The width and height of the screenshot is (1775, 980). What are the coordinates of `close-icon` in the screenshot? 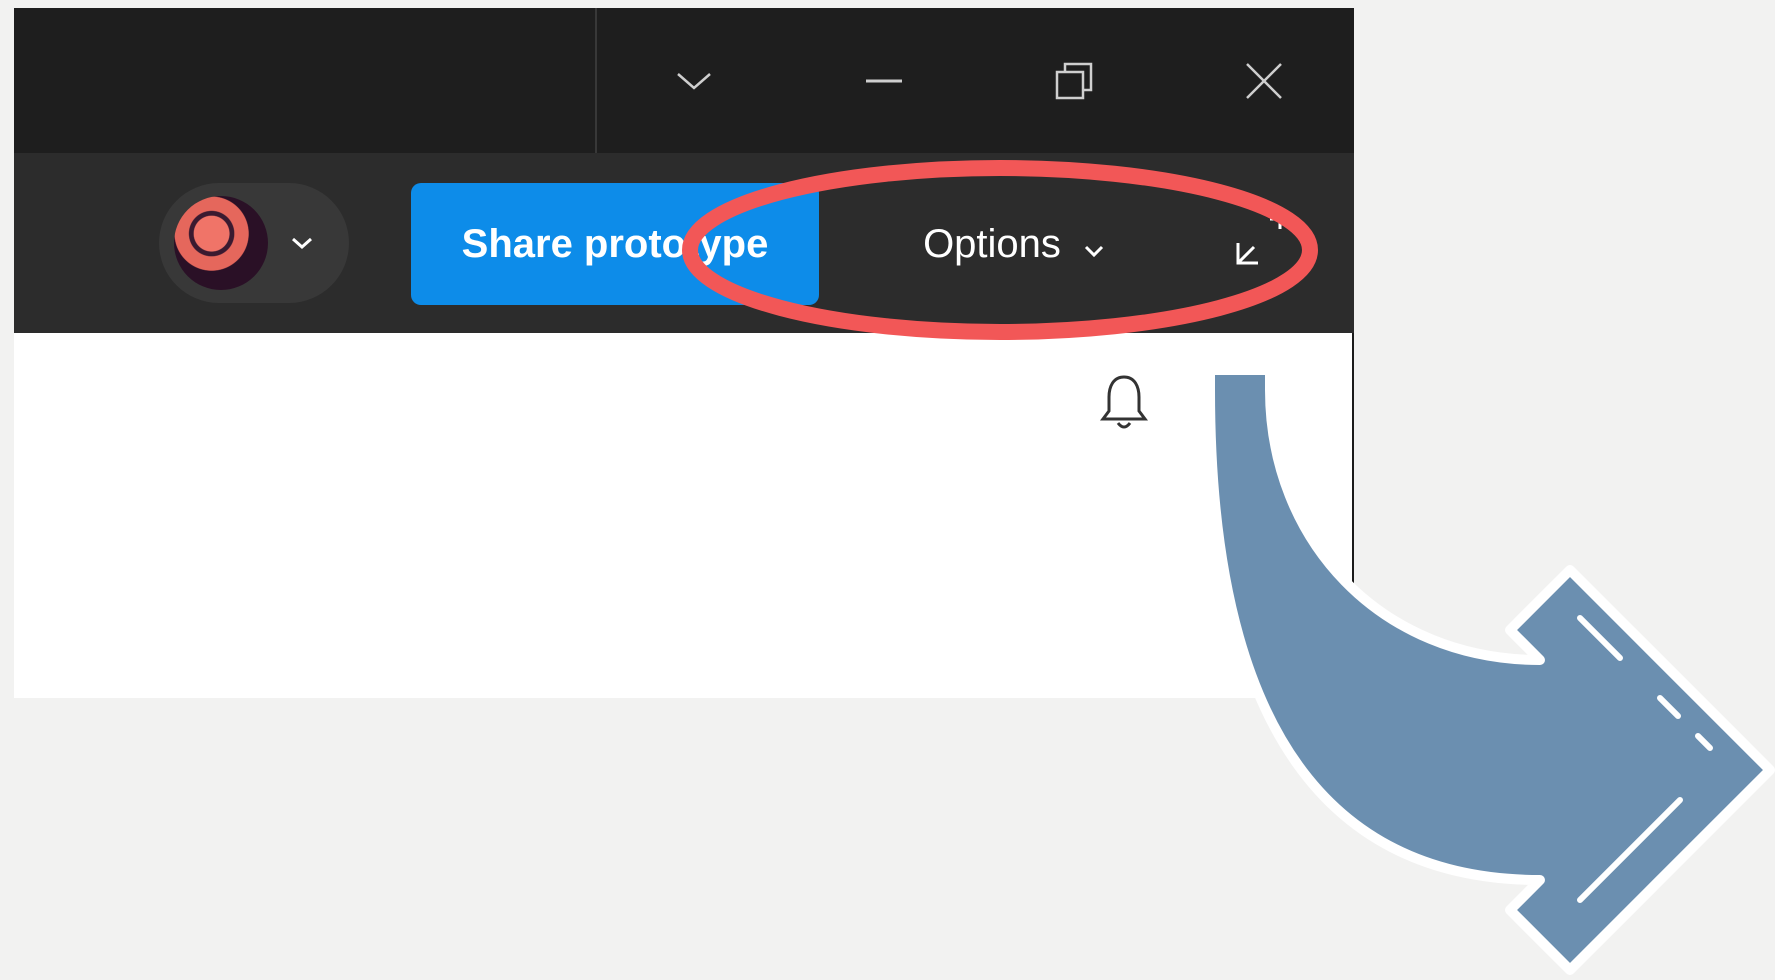 It's located at (1264, 80).